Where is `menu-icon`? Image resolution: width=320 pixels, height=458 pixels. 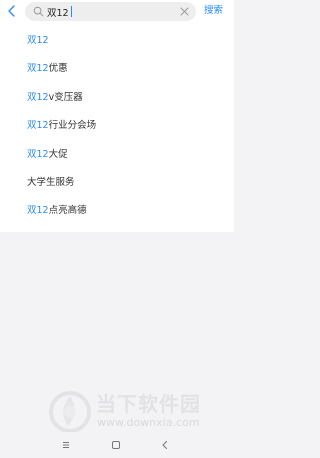
menu-icon is located at coordinates (66, 445).